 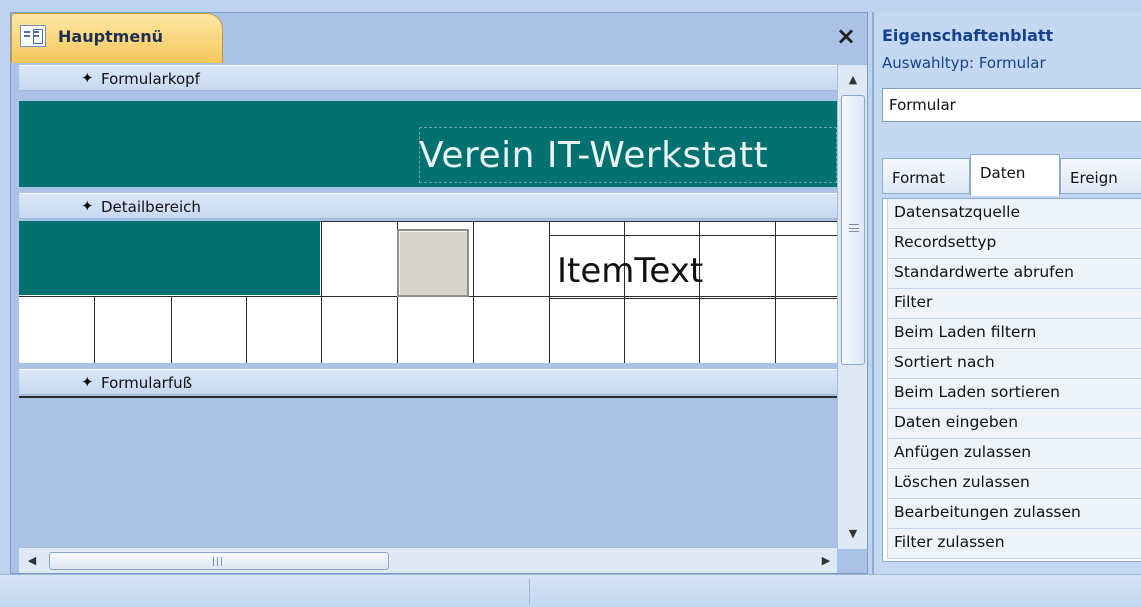 I want to click on property-row: Sortiert nach, so click(x=1014, y=364).